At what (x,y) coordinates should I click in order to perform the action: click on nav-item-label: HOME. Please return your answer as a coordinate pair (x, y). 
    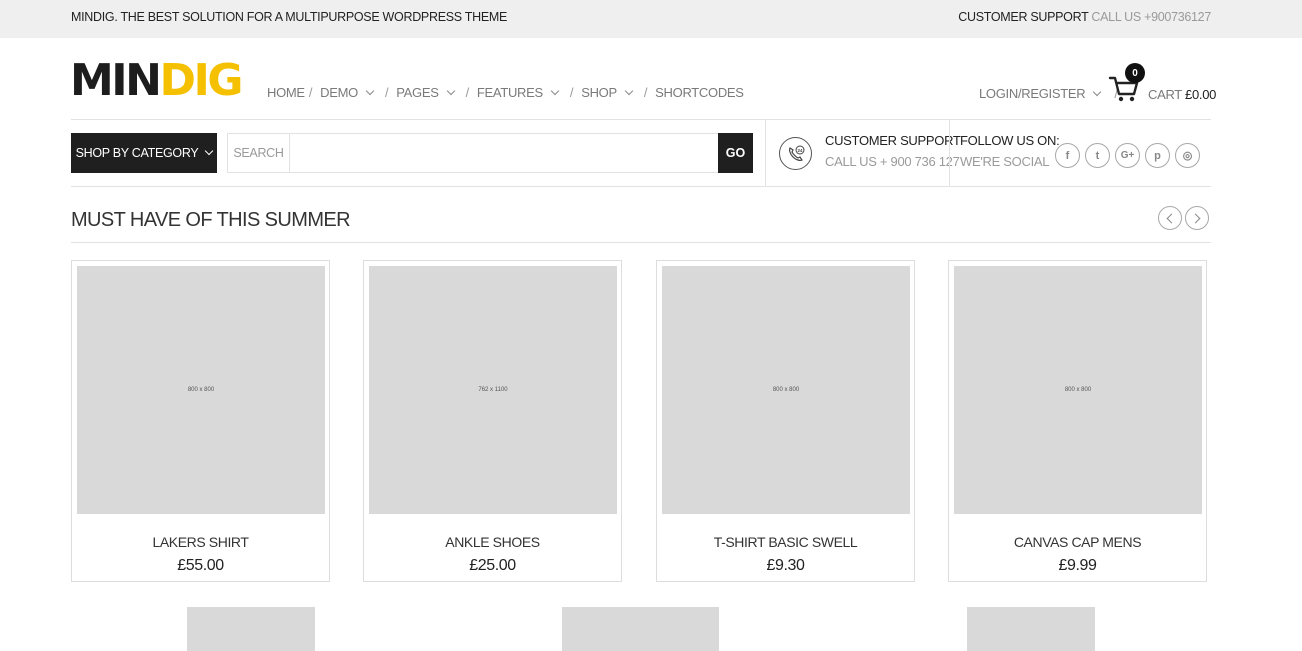
    Looking at the image, I should click on (286, 92).